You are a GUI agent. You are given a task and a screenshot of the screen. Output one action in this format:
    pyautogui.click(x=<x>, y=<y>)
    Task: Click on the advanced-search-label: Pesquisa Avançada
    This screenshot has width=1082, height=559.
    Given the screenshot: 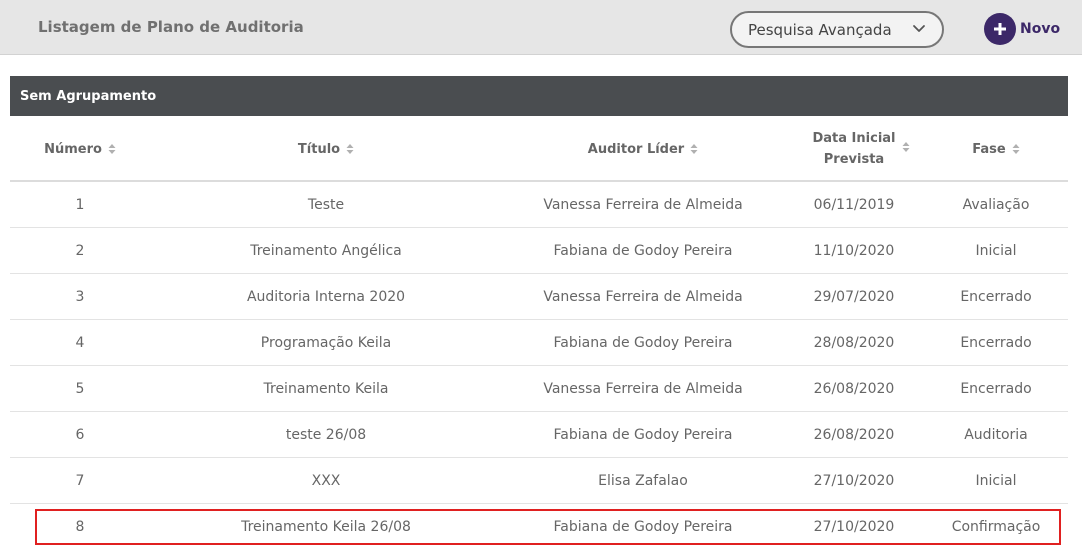 What is the action you would take?
    pyautogui.click(x=820, y=29)
    